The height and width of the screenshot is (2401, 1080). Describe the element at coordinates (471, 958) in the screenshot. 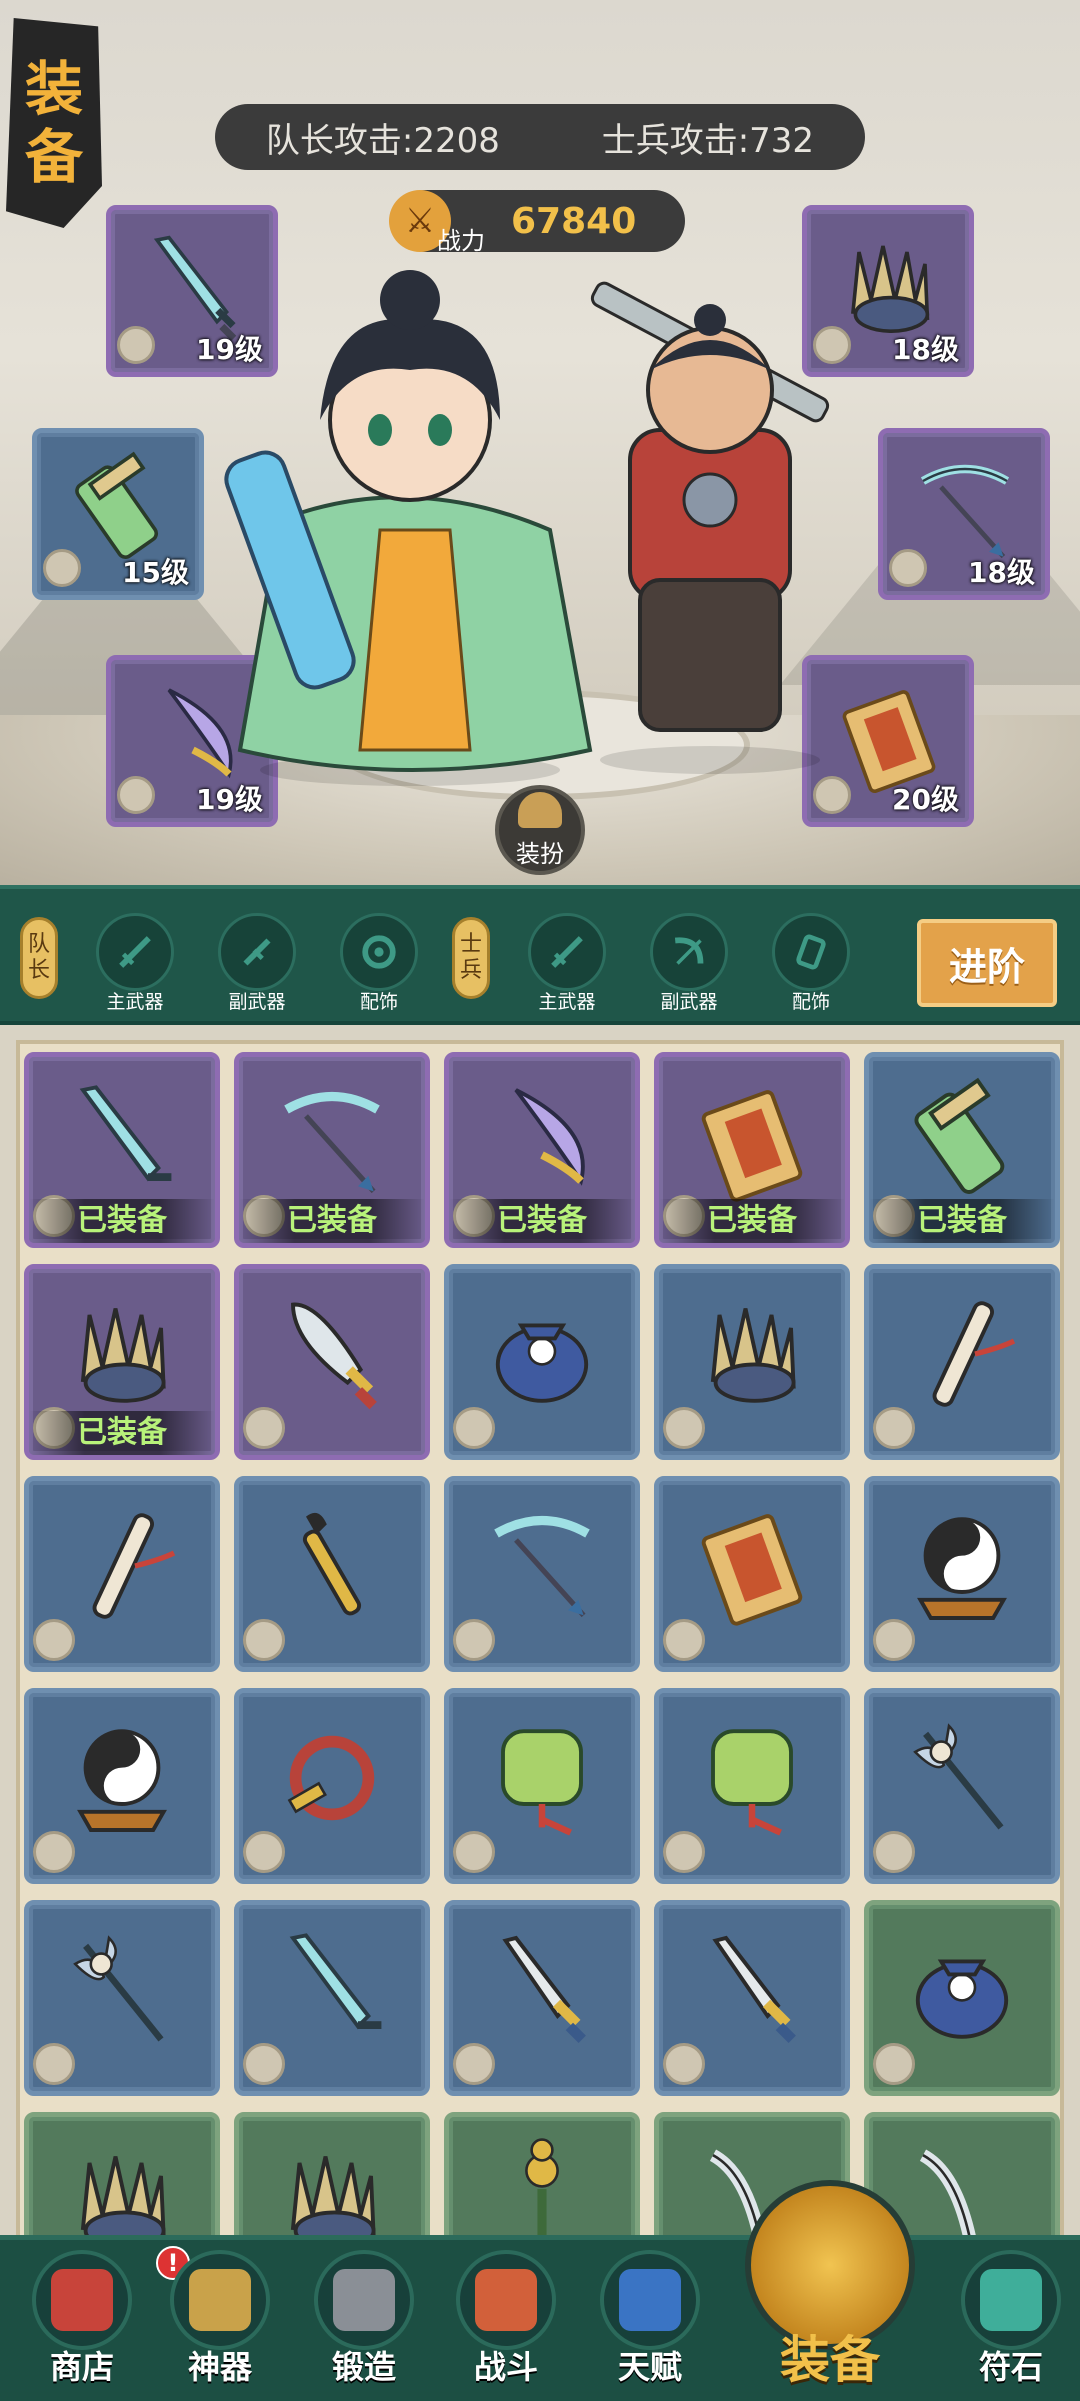

I see `soldier-tag: 士兵` at that location.